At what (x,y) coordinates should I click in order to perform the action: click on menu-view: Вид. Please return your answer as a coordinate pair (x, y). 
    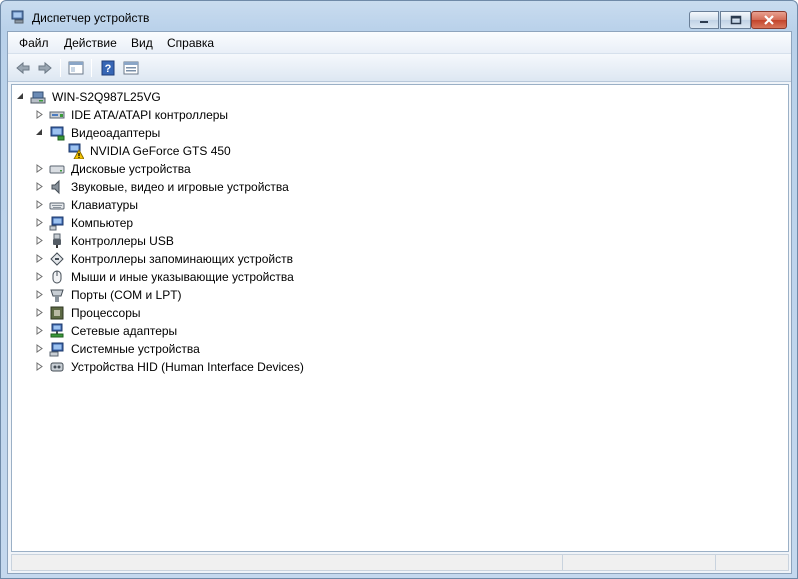
    Looking at the image, I should click on (142, 43).